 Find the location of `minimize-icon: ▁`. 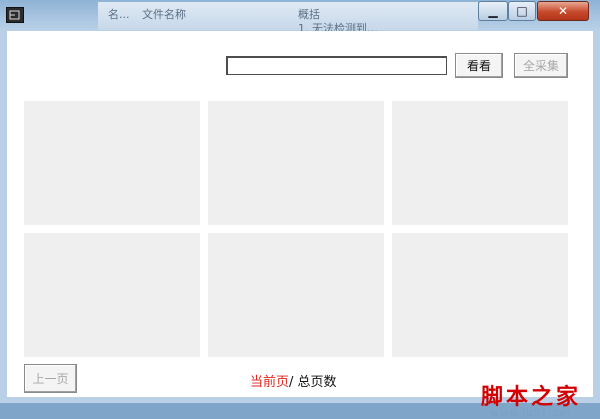

minimize-icon: ▁ is located at coordinates (493, 11).